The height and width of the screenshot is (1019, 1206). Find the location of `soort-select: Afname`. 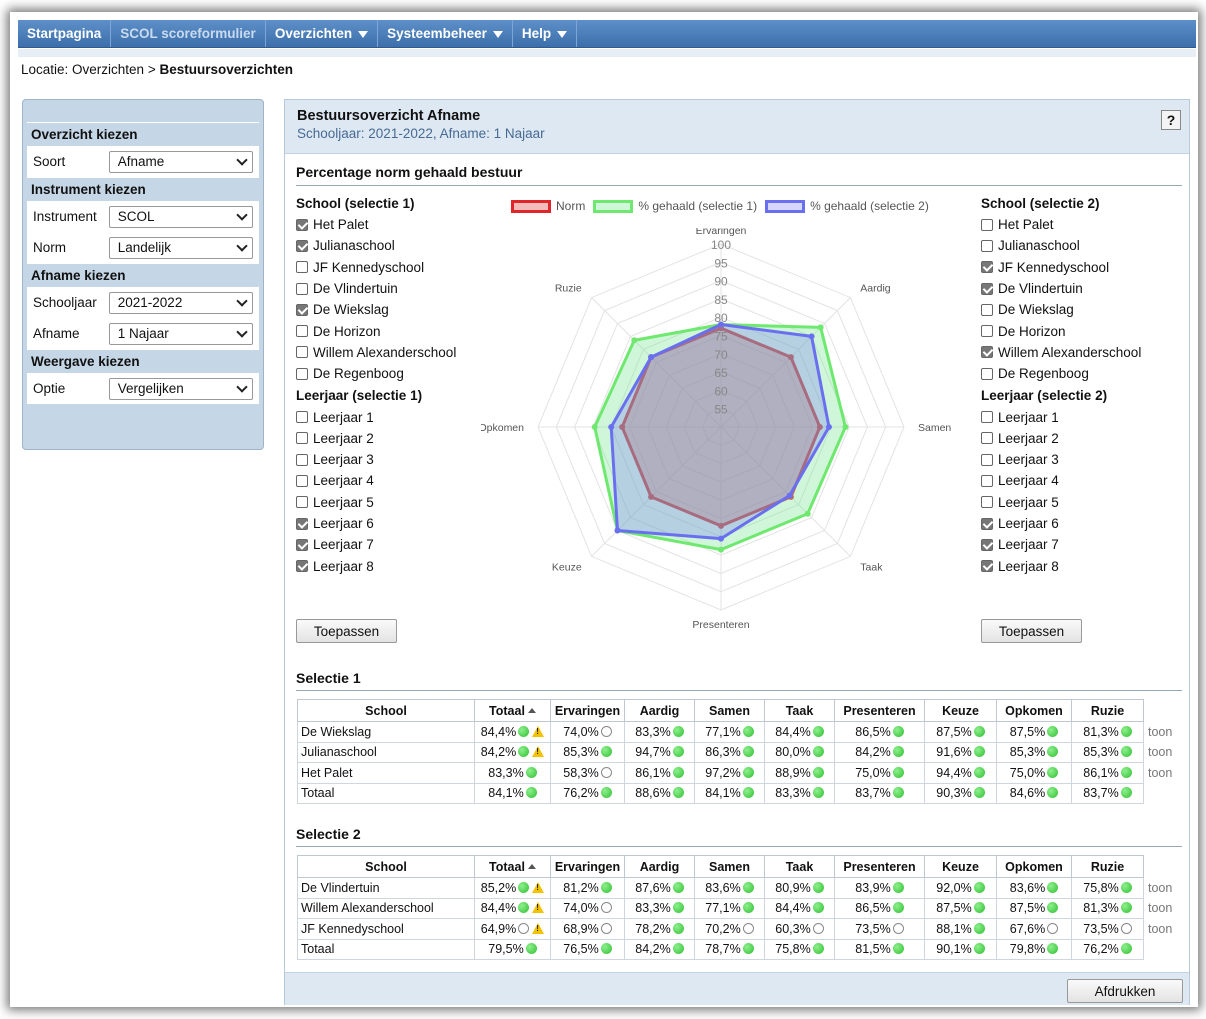

soort-select: Afname is located at coordinates (180, 161).